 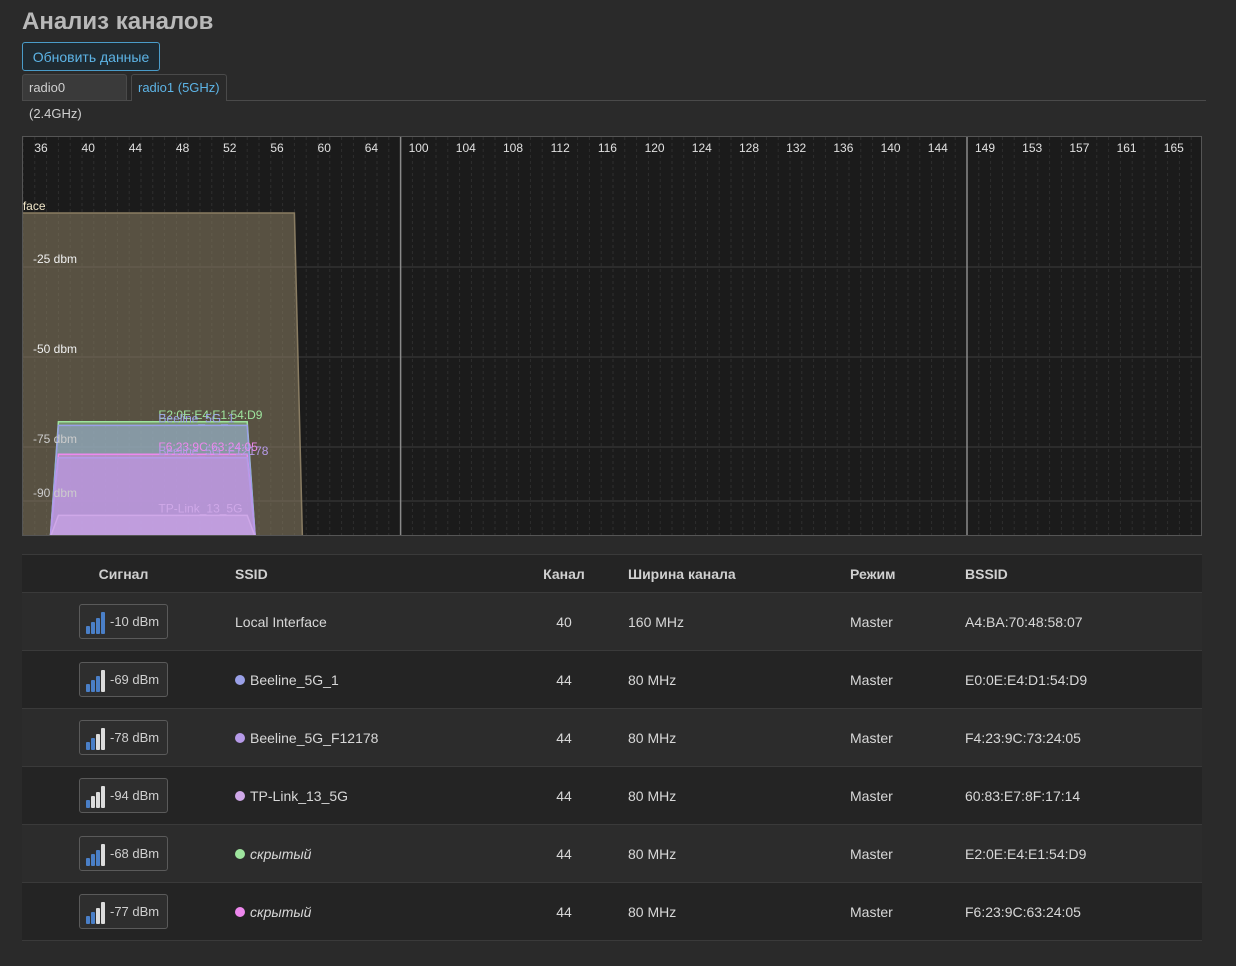 I want to click on page-title: Анализ каналов, so click(x=118, y=21).